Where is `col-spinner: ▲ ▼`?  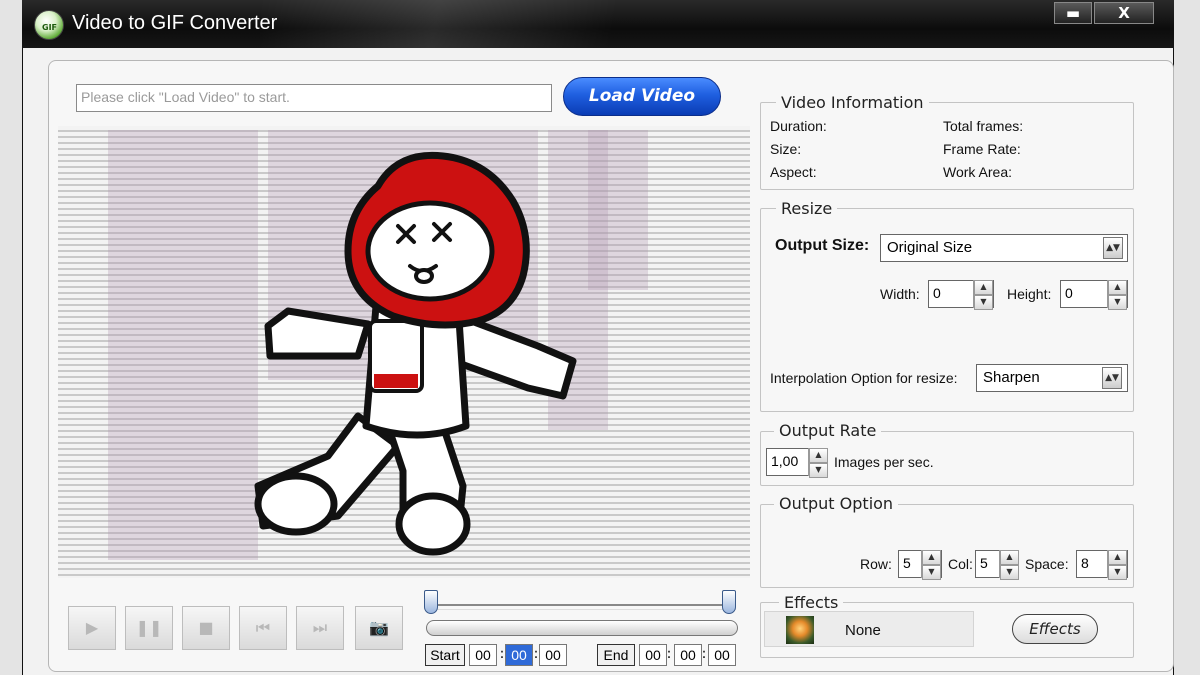 col-spinner: ▲ ▼ is located at coordinates (1009, 565).